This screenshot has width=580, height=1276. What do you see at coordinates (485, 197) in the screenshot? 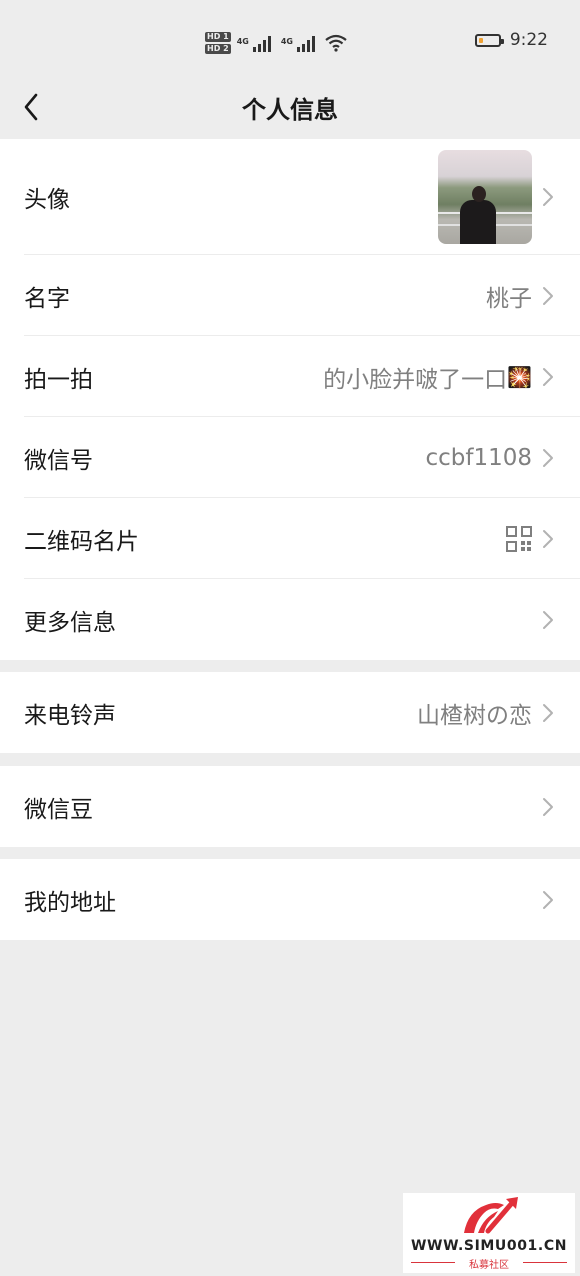
I see `avatar-image` at bounding box center [485, 197].